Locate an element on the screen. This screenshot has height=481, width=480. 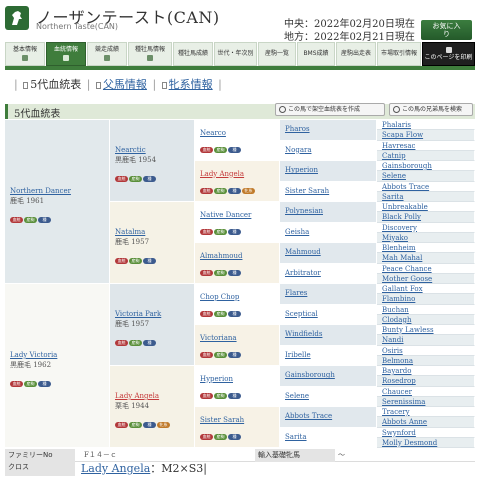
horse-name-link: Swynford is located at coordinates (399, 433).